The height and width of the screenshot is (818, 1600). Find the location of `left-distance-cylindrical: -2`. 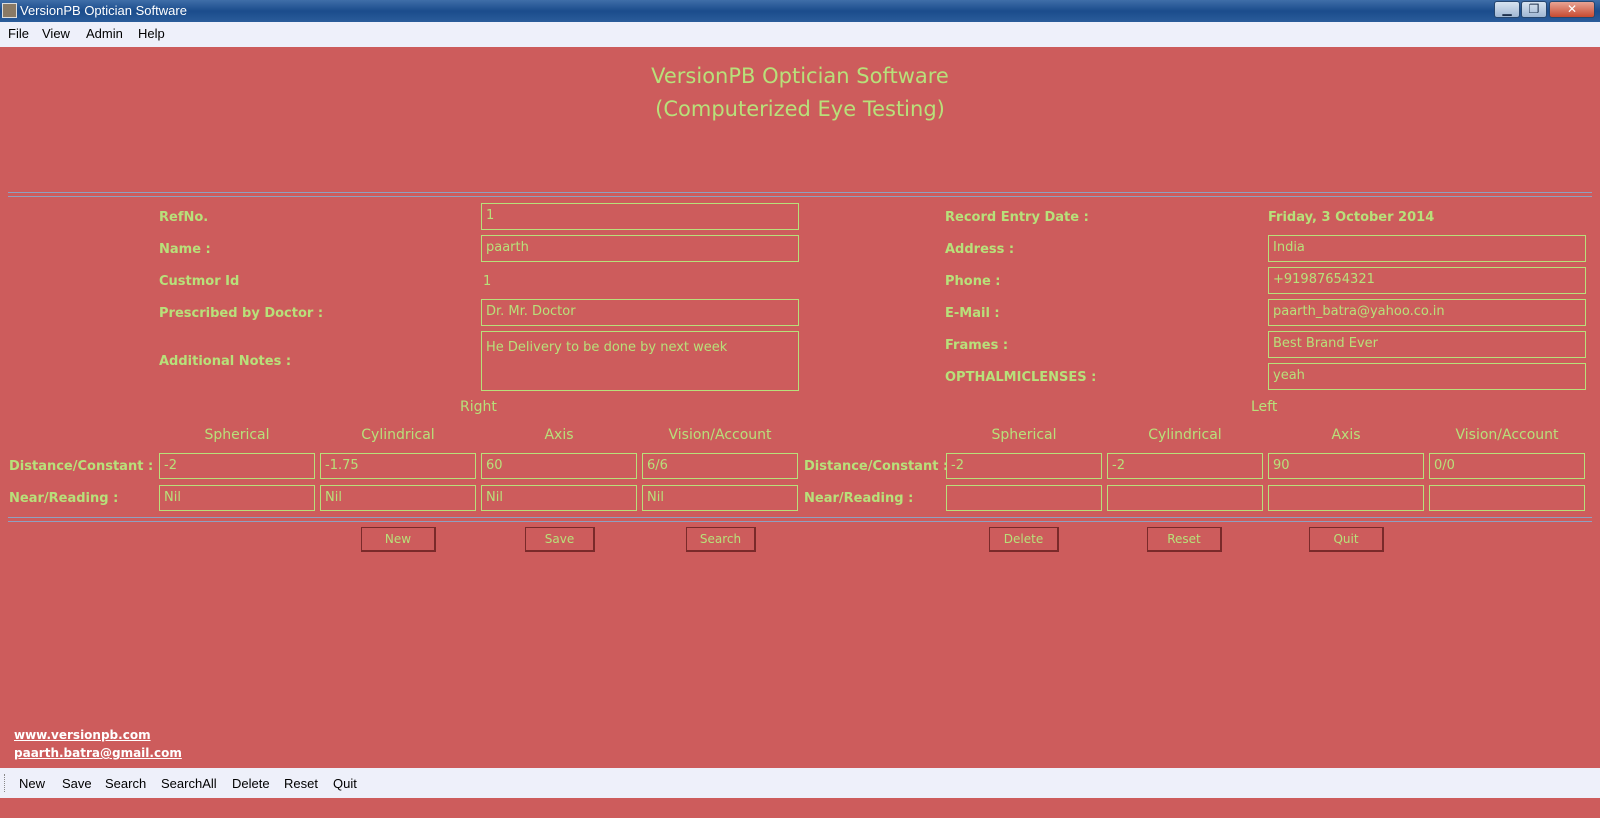

left-distance-cylindrical: -2 is located at coordinates (1185, 466).